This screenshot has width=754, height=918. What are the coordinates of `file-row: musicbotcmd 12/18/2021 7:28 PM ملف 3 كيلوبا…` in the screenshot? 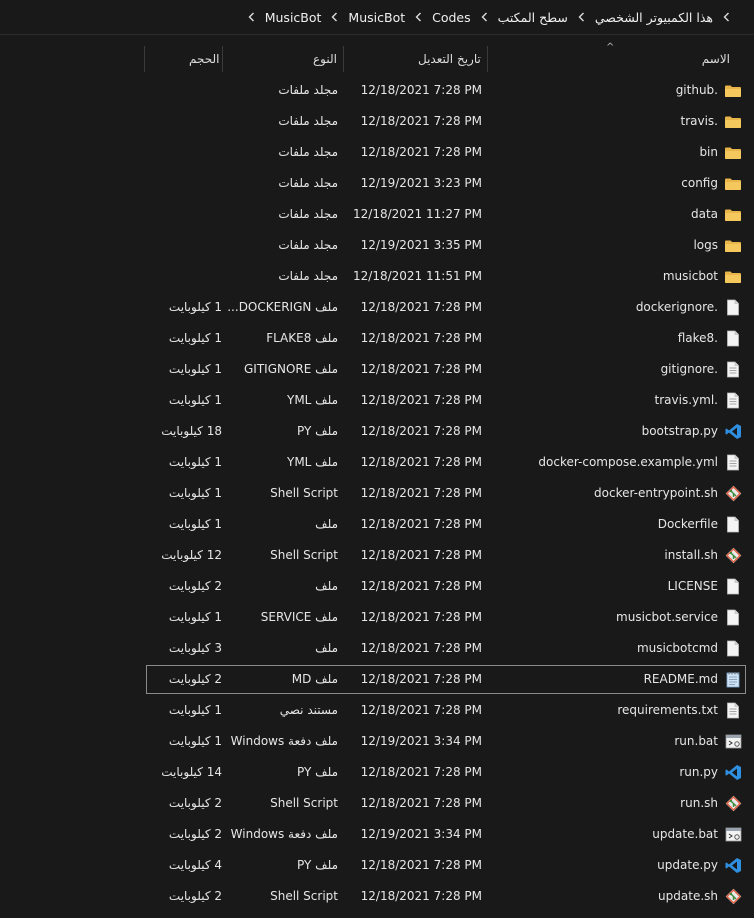 It's located at (377, 648).